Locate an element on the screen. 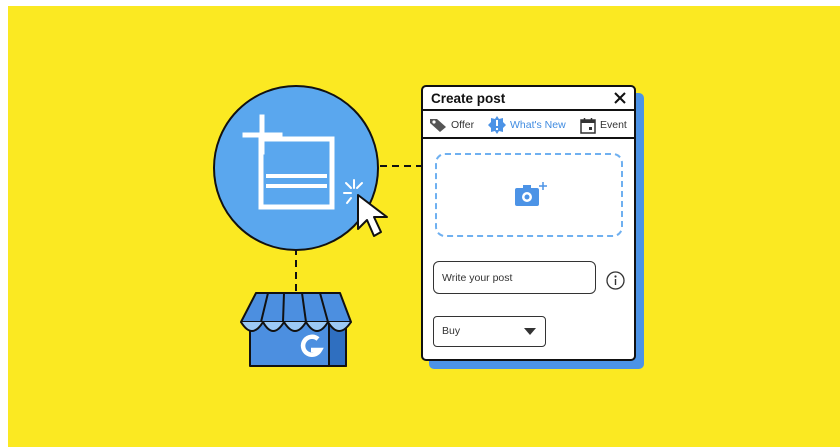 Image resolution: width=840 pixels, height=447 pixels. mouse-pointer-icon is located at coordinates (372, 215).